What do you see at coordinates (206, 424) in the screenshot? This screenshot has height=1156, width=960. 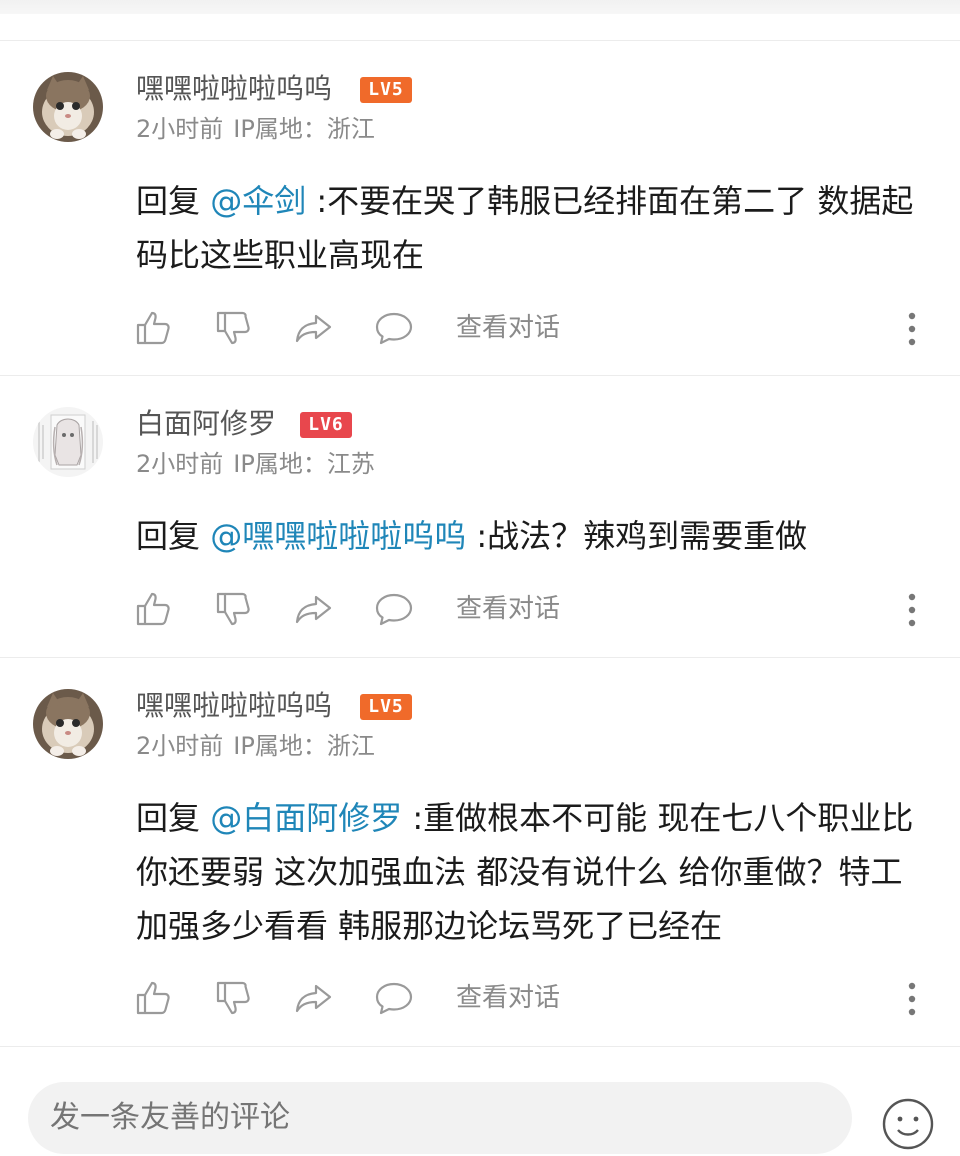 I see `username: 白面阿修罗` at bounding box center [206, 424].